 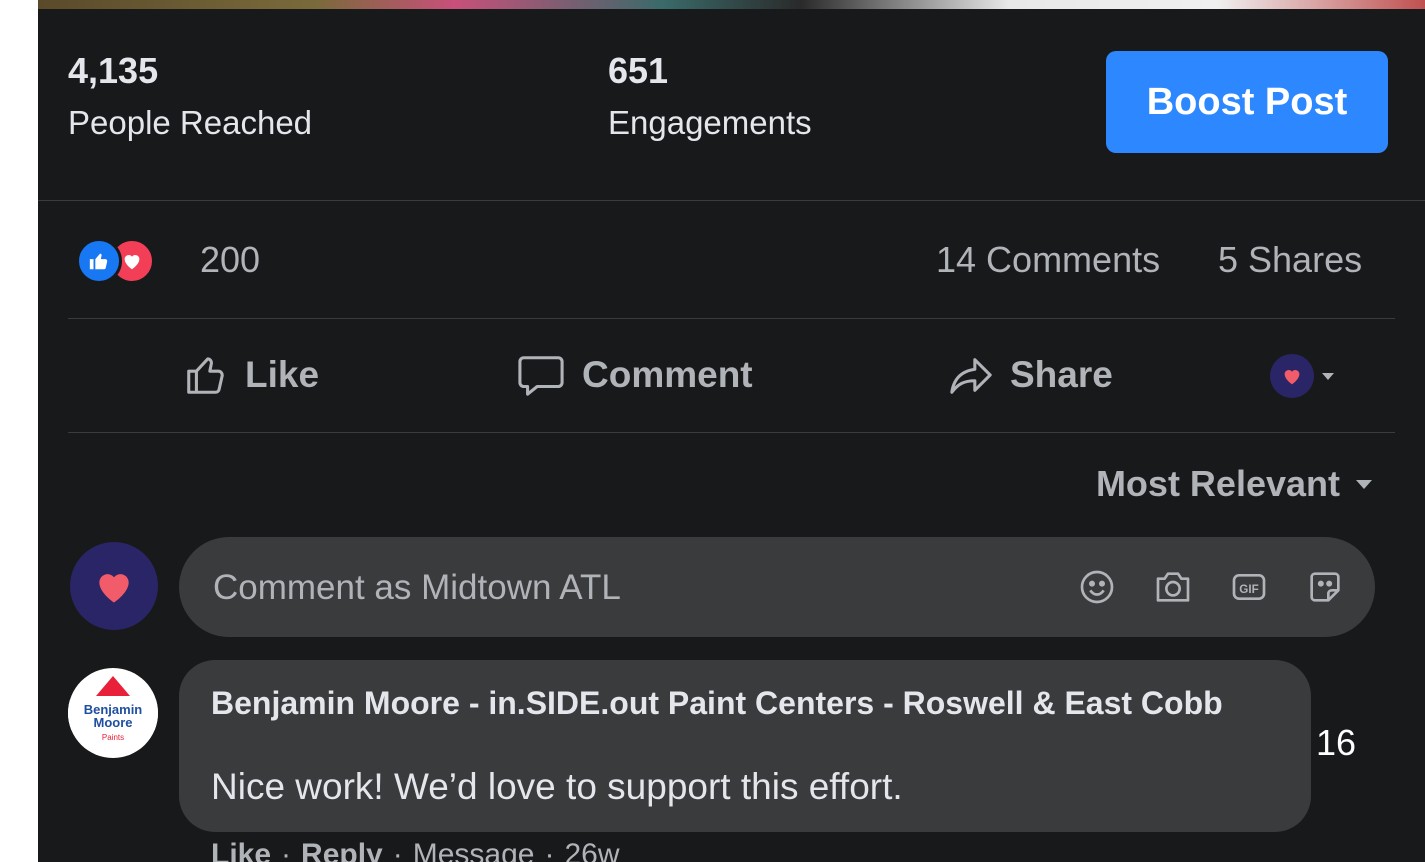 I want to click on comment-reply-link: Reply, so click(x=342, y=850).